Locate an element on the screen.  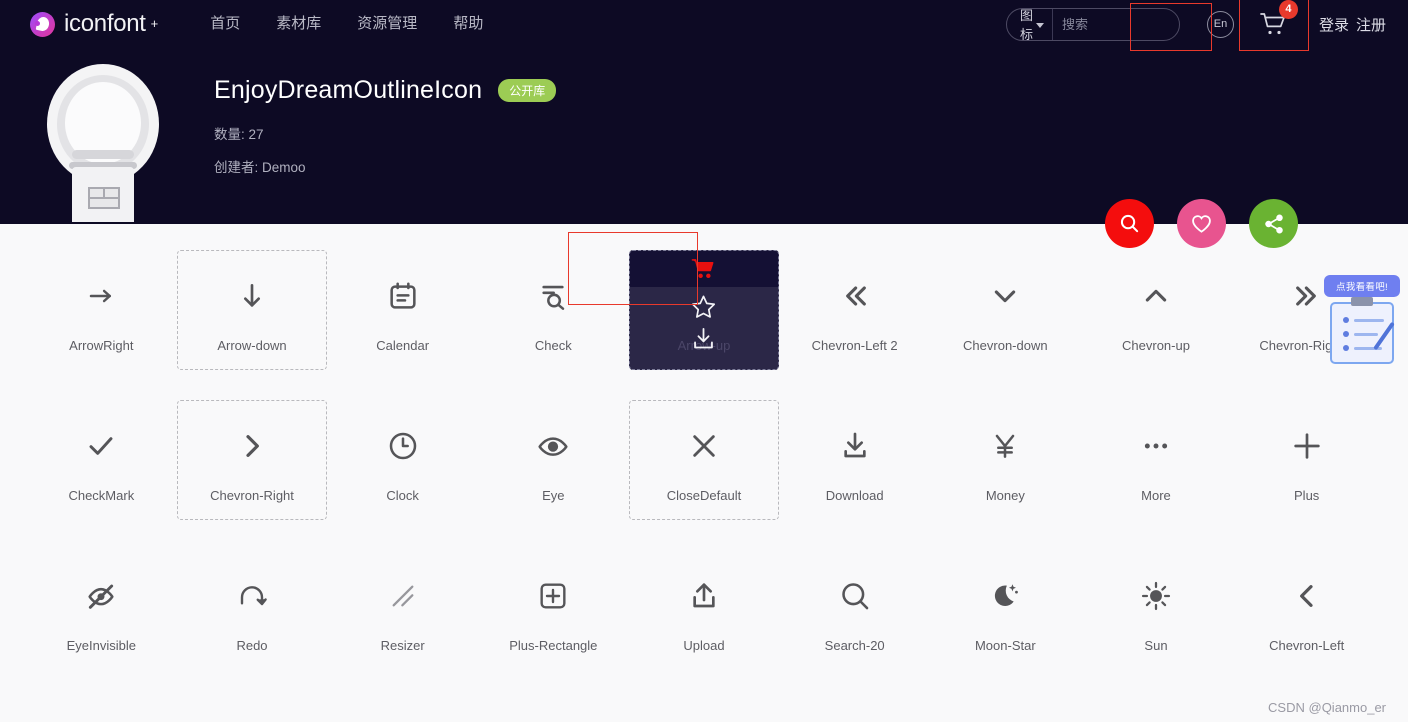
language-toggle-button: En is located at coordinates (1220, 24).